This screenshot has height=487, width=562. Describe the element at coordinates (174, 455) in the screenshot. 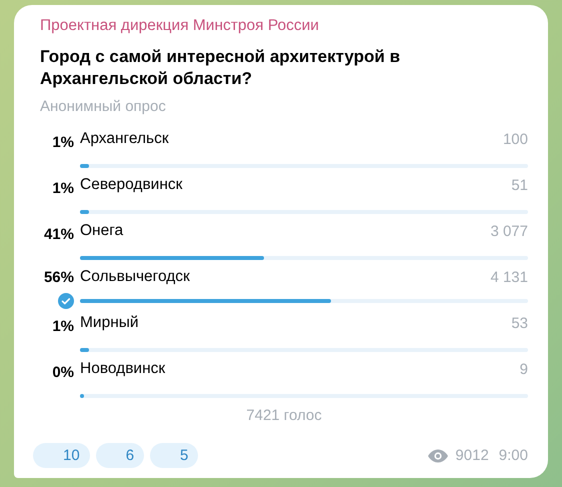

I see `reaction-button: 5` at that location.